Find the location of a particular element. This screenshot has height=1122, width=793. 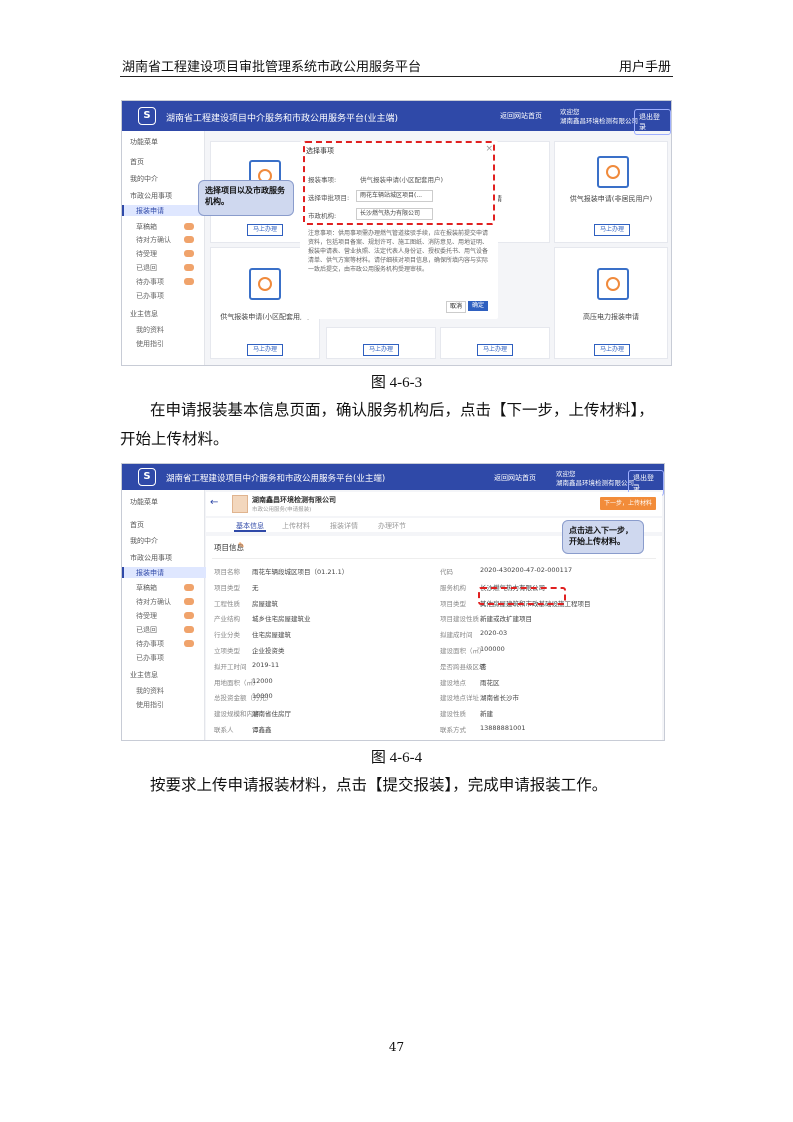

tab-upload: 上传材料 is located at coordinates (296, 526).